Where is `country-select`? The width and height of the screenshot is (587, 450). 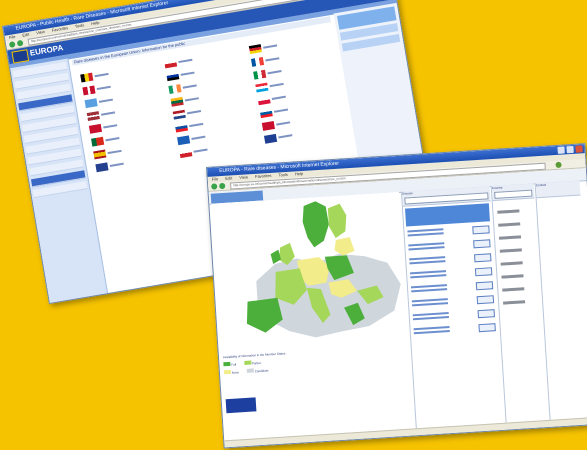
country-select is located at coordinates (513, 194).